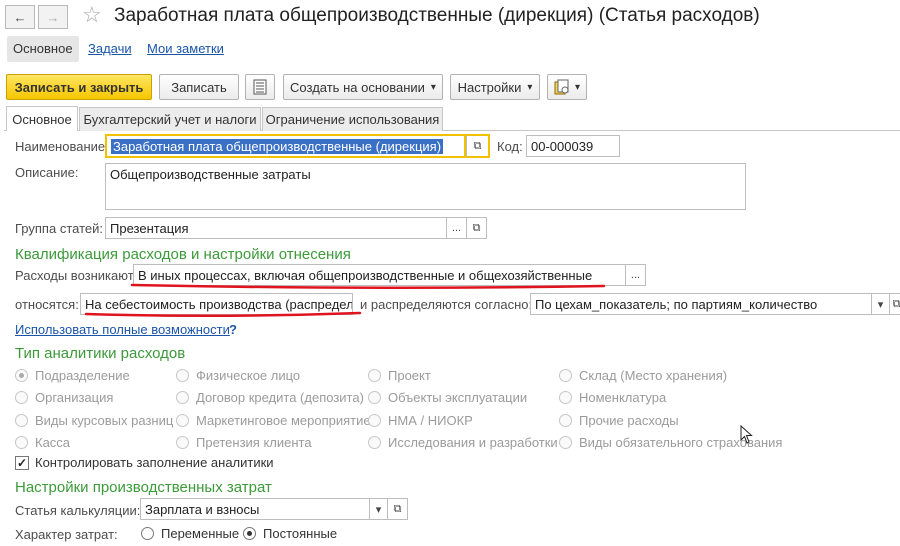 Image resolution: width=900 pixels, height=546 pixels. I want to click on radio-analytics: Касса, so click(94, 443).